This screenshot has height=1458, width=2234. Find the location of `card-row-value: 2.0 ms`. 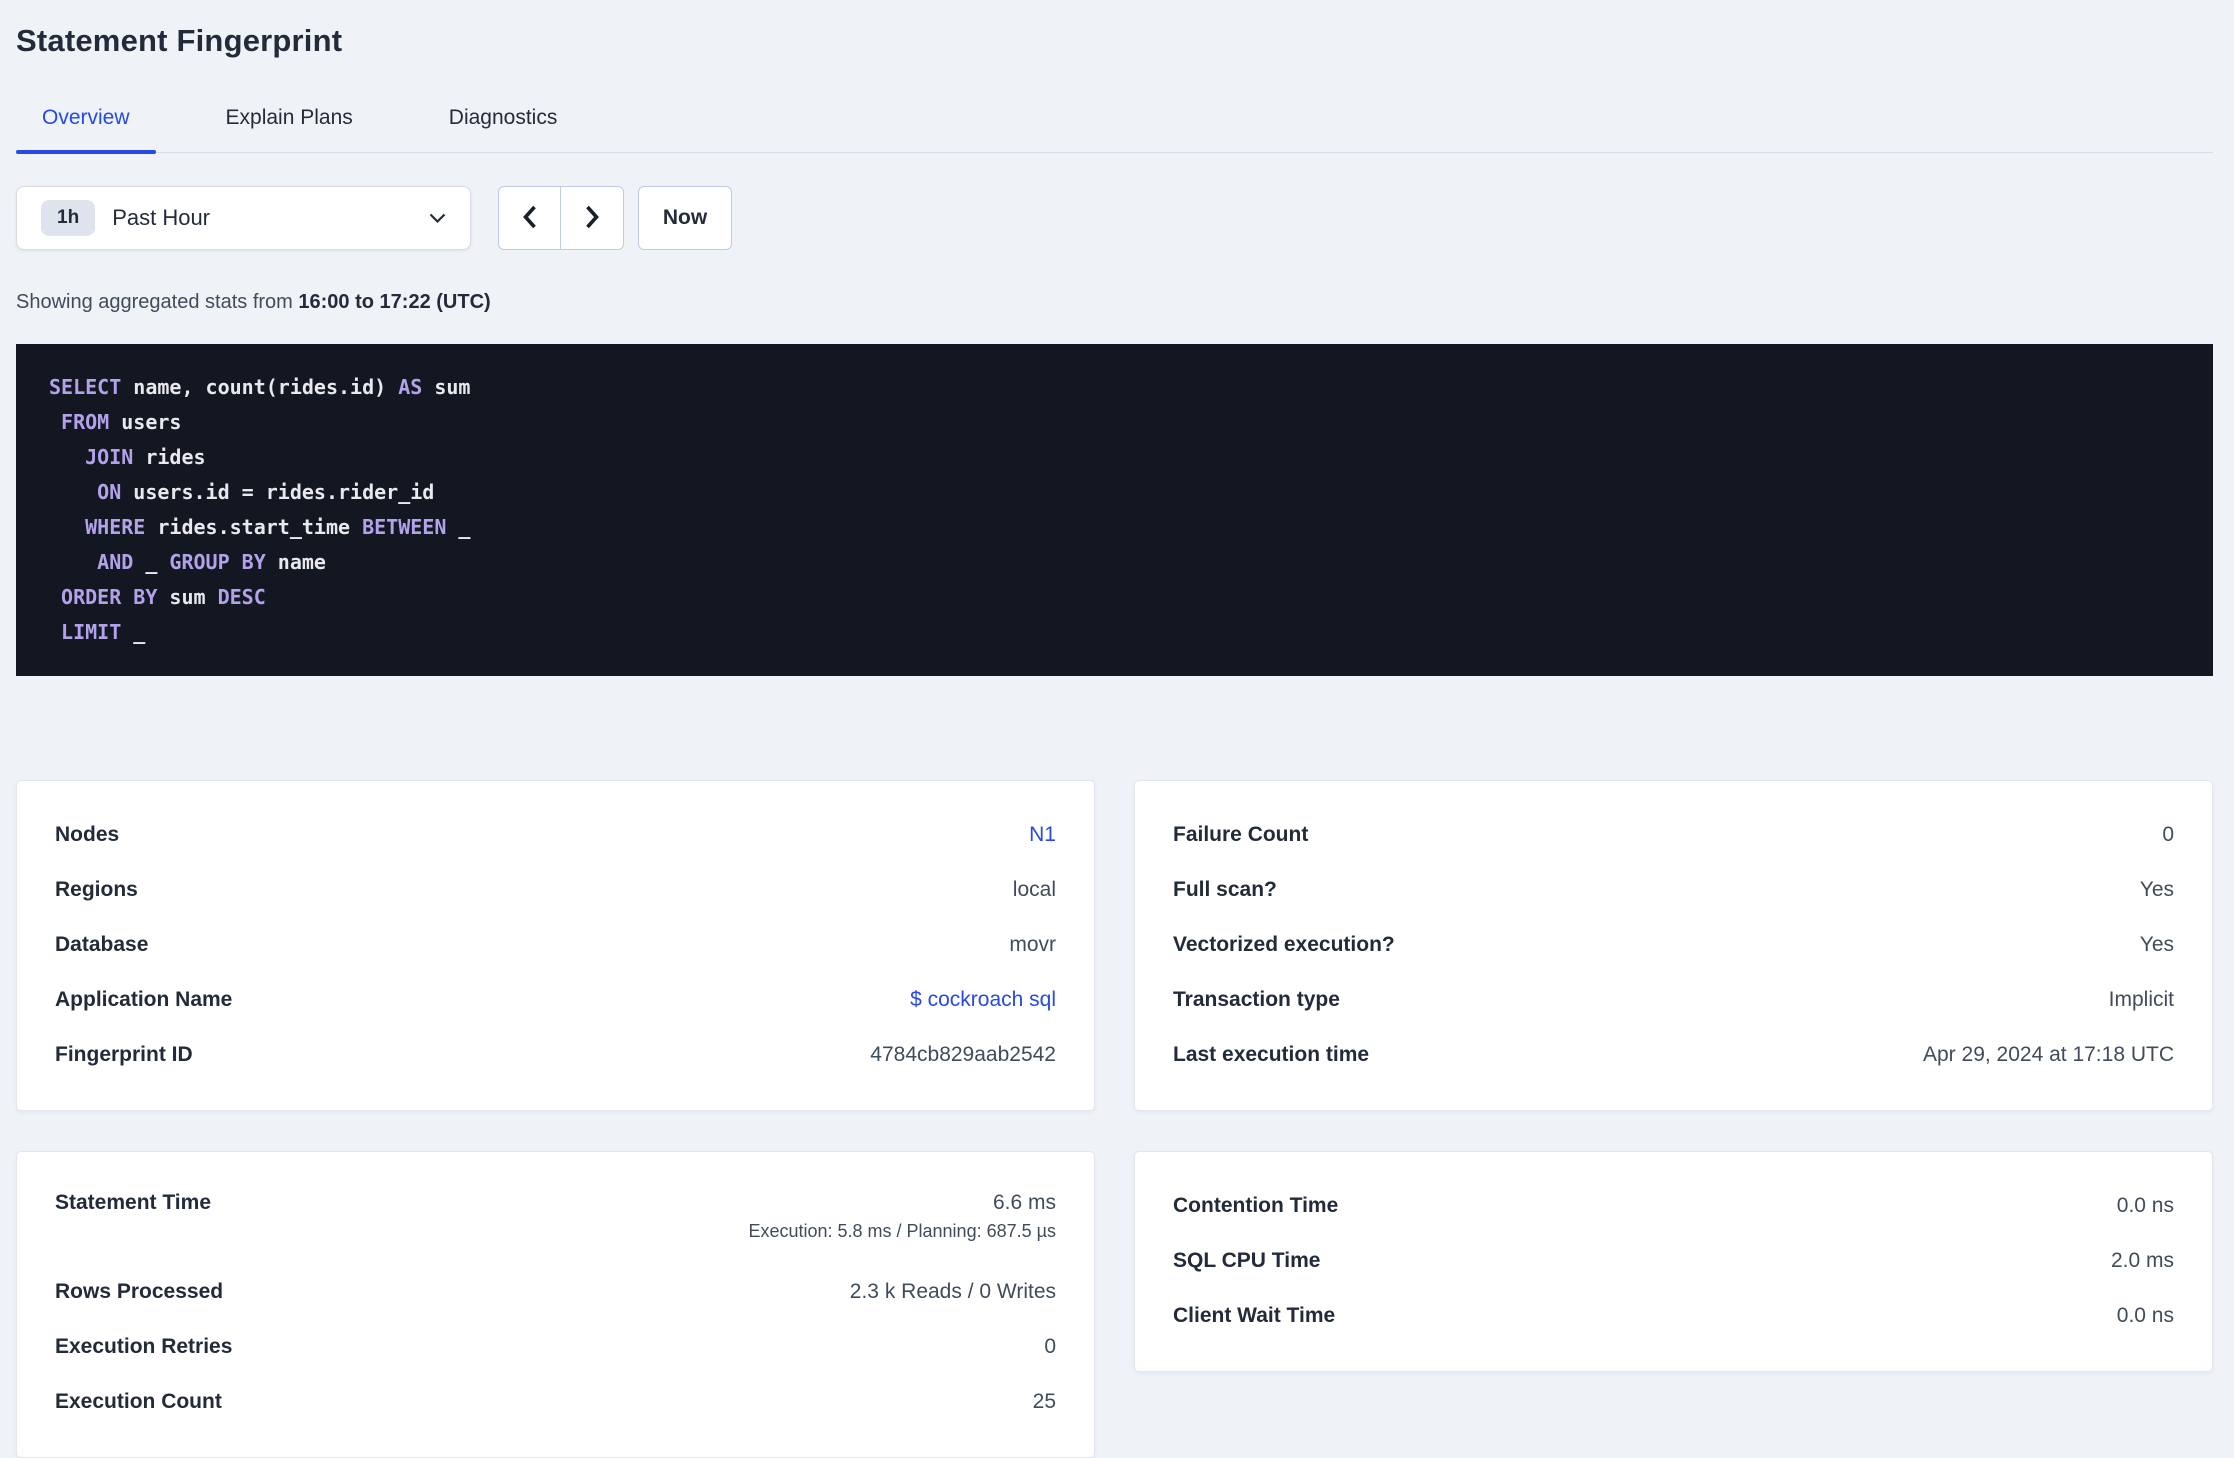

card-row-value: 2.0 ms is located at coordinates (2142, 1260).